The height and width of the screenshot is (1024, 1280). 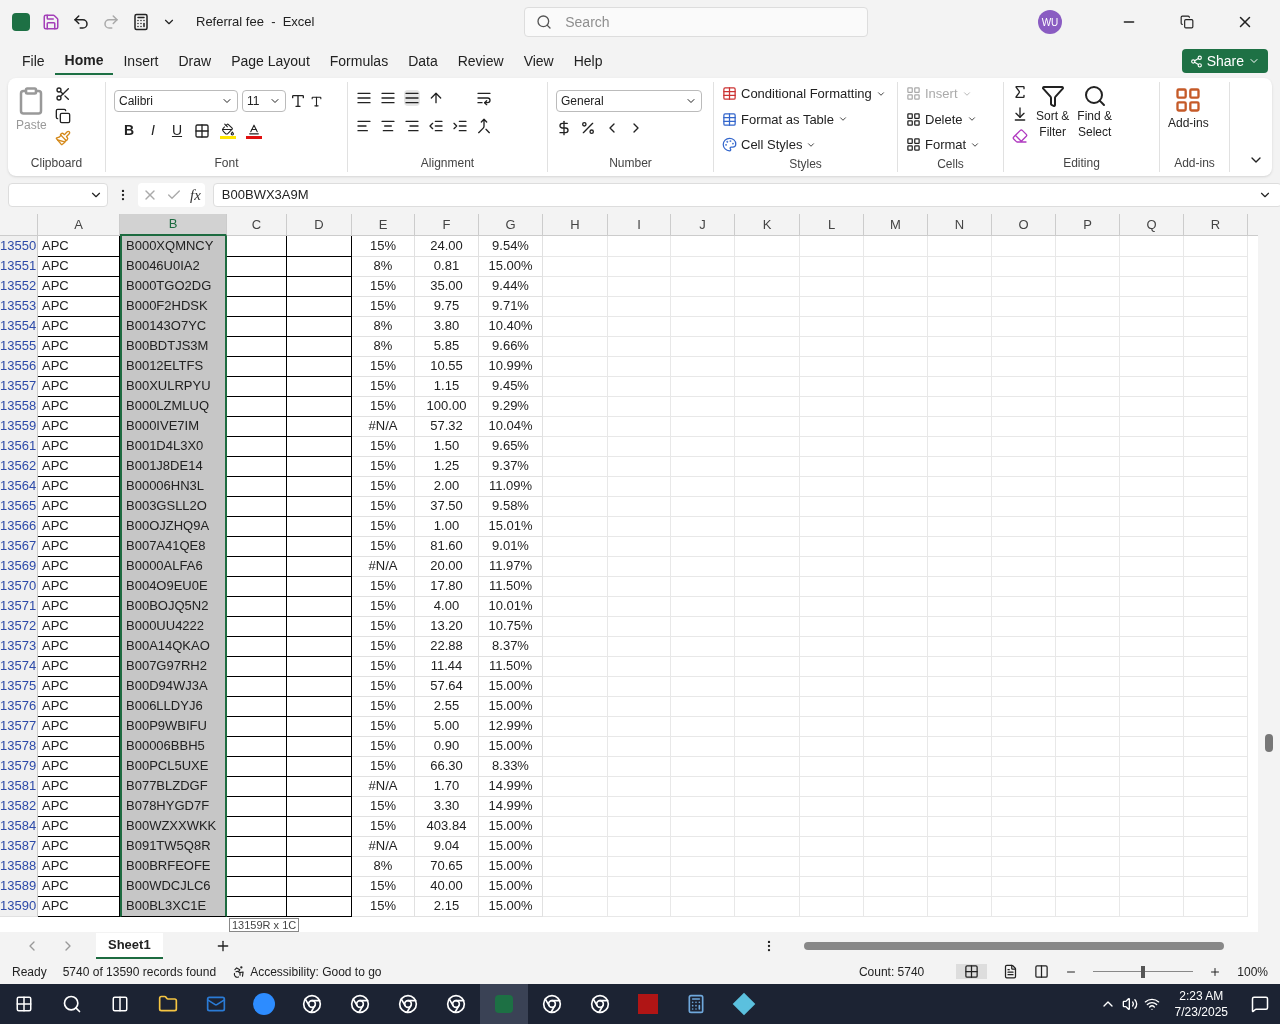 I want to click on row-header: 13551, so click(x=19, y=266).